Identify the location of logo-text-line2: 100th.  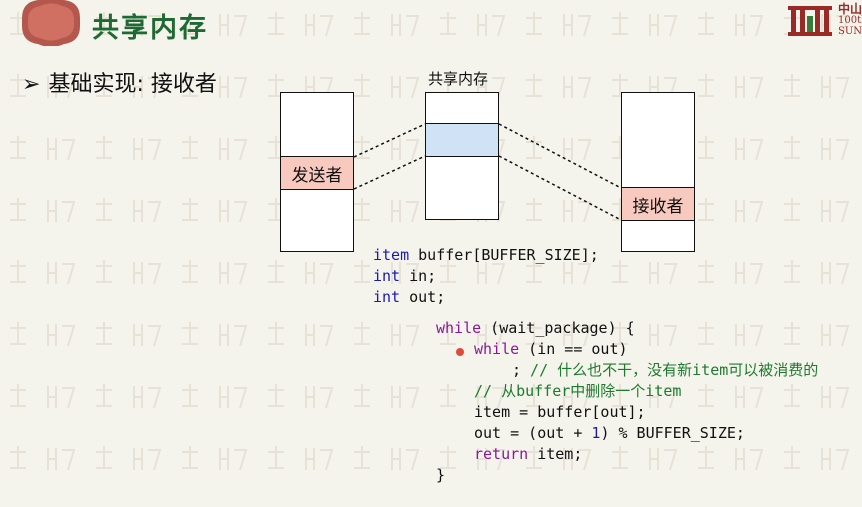
(850, 20).